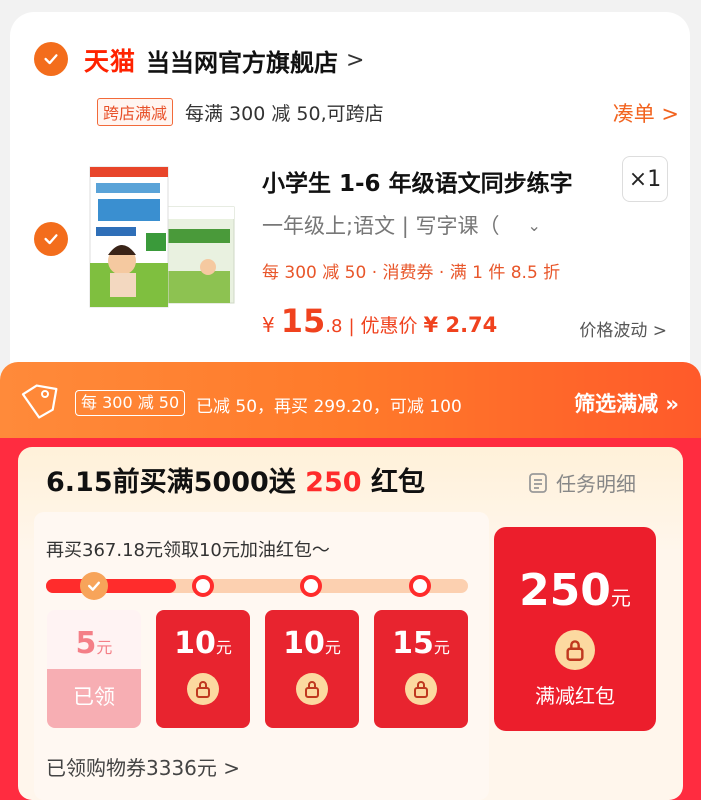 This screenshot has width=701, height=800. Describe the element at coordinates (460, 325) in the screenshot. I see `discount-price: ¥ 2.74` at that location.